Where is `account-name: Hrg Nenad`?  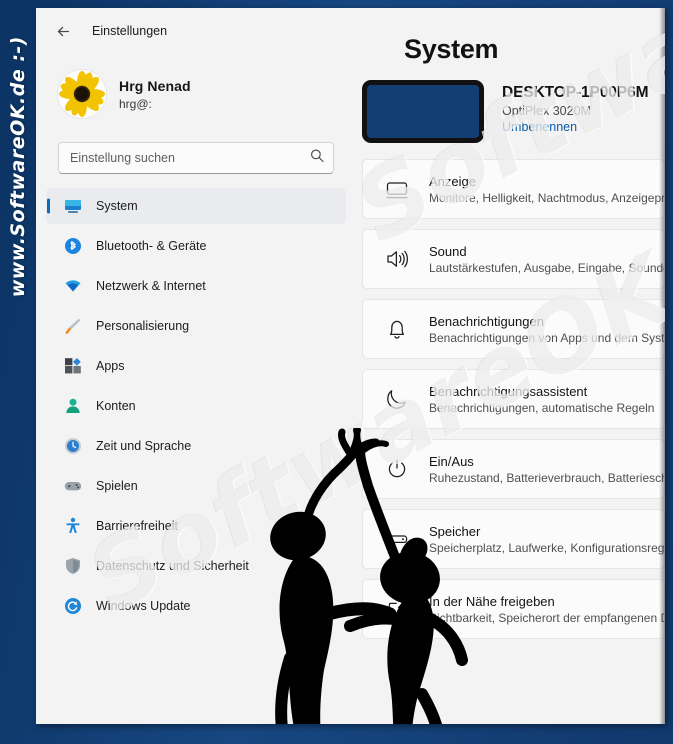
account-name: Hrg Nenad is located at coordinates (155, 85).